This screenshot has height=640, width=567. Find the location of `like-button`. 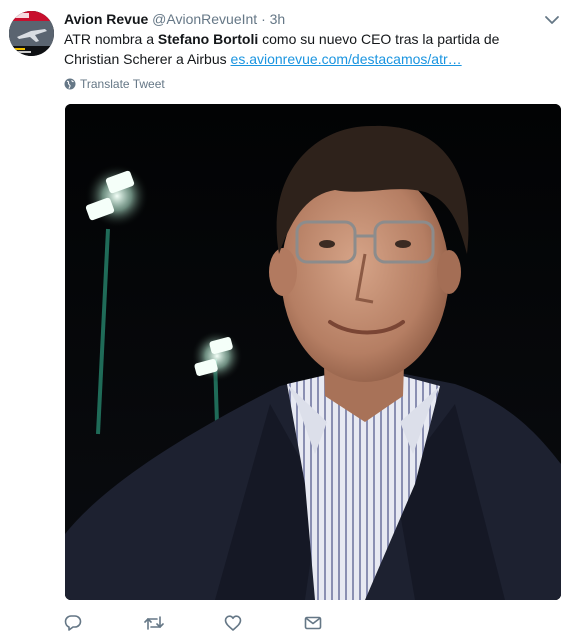

like-button is located at coordinates (264, 623).